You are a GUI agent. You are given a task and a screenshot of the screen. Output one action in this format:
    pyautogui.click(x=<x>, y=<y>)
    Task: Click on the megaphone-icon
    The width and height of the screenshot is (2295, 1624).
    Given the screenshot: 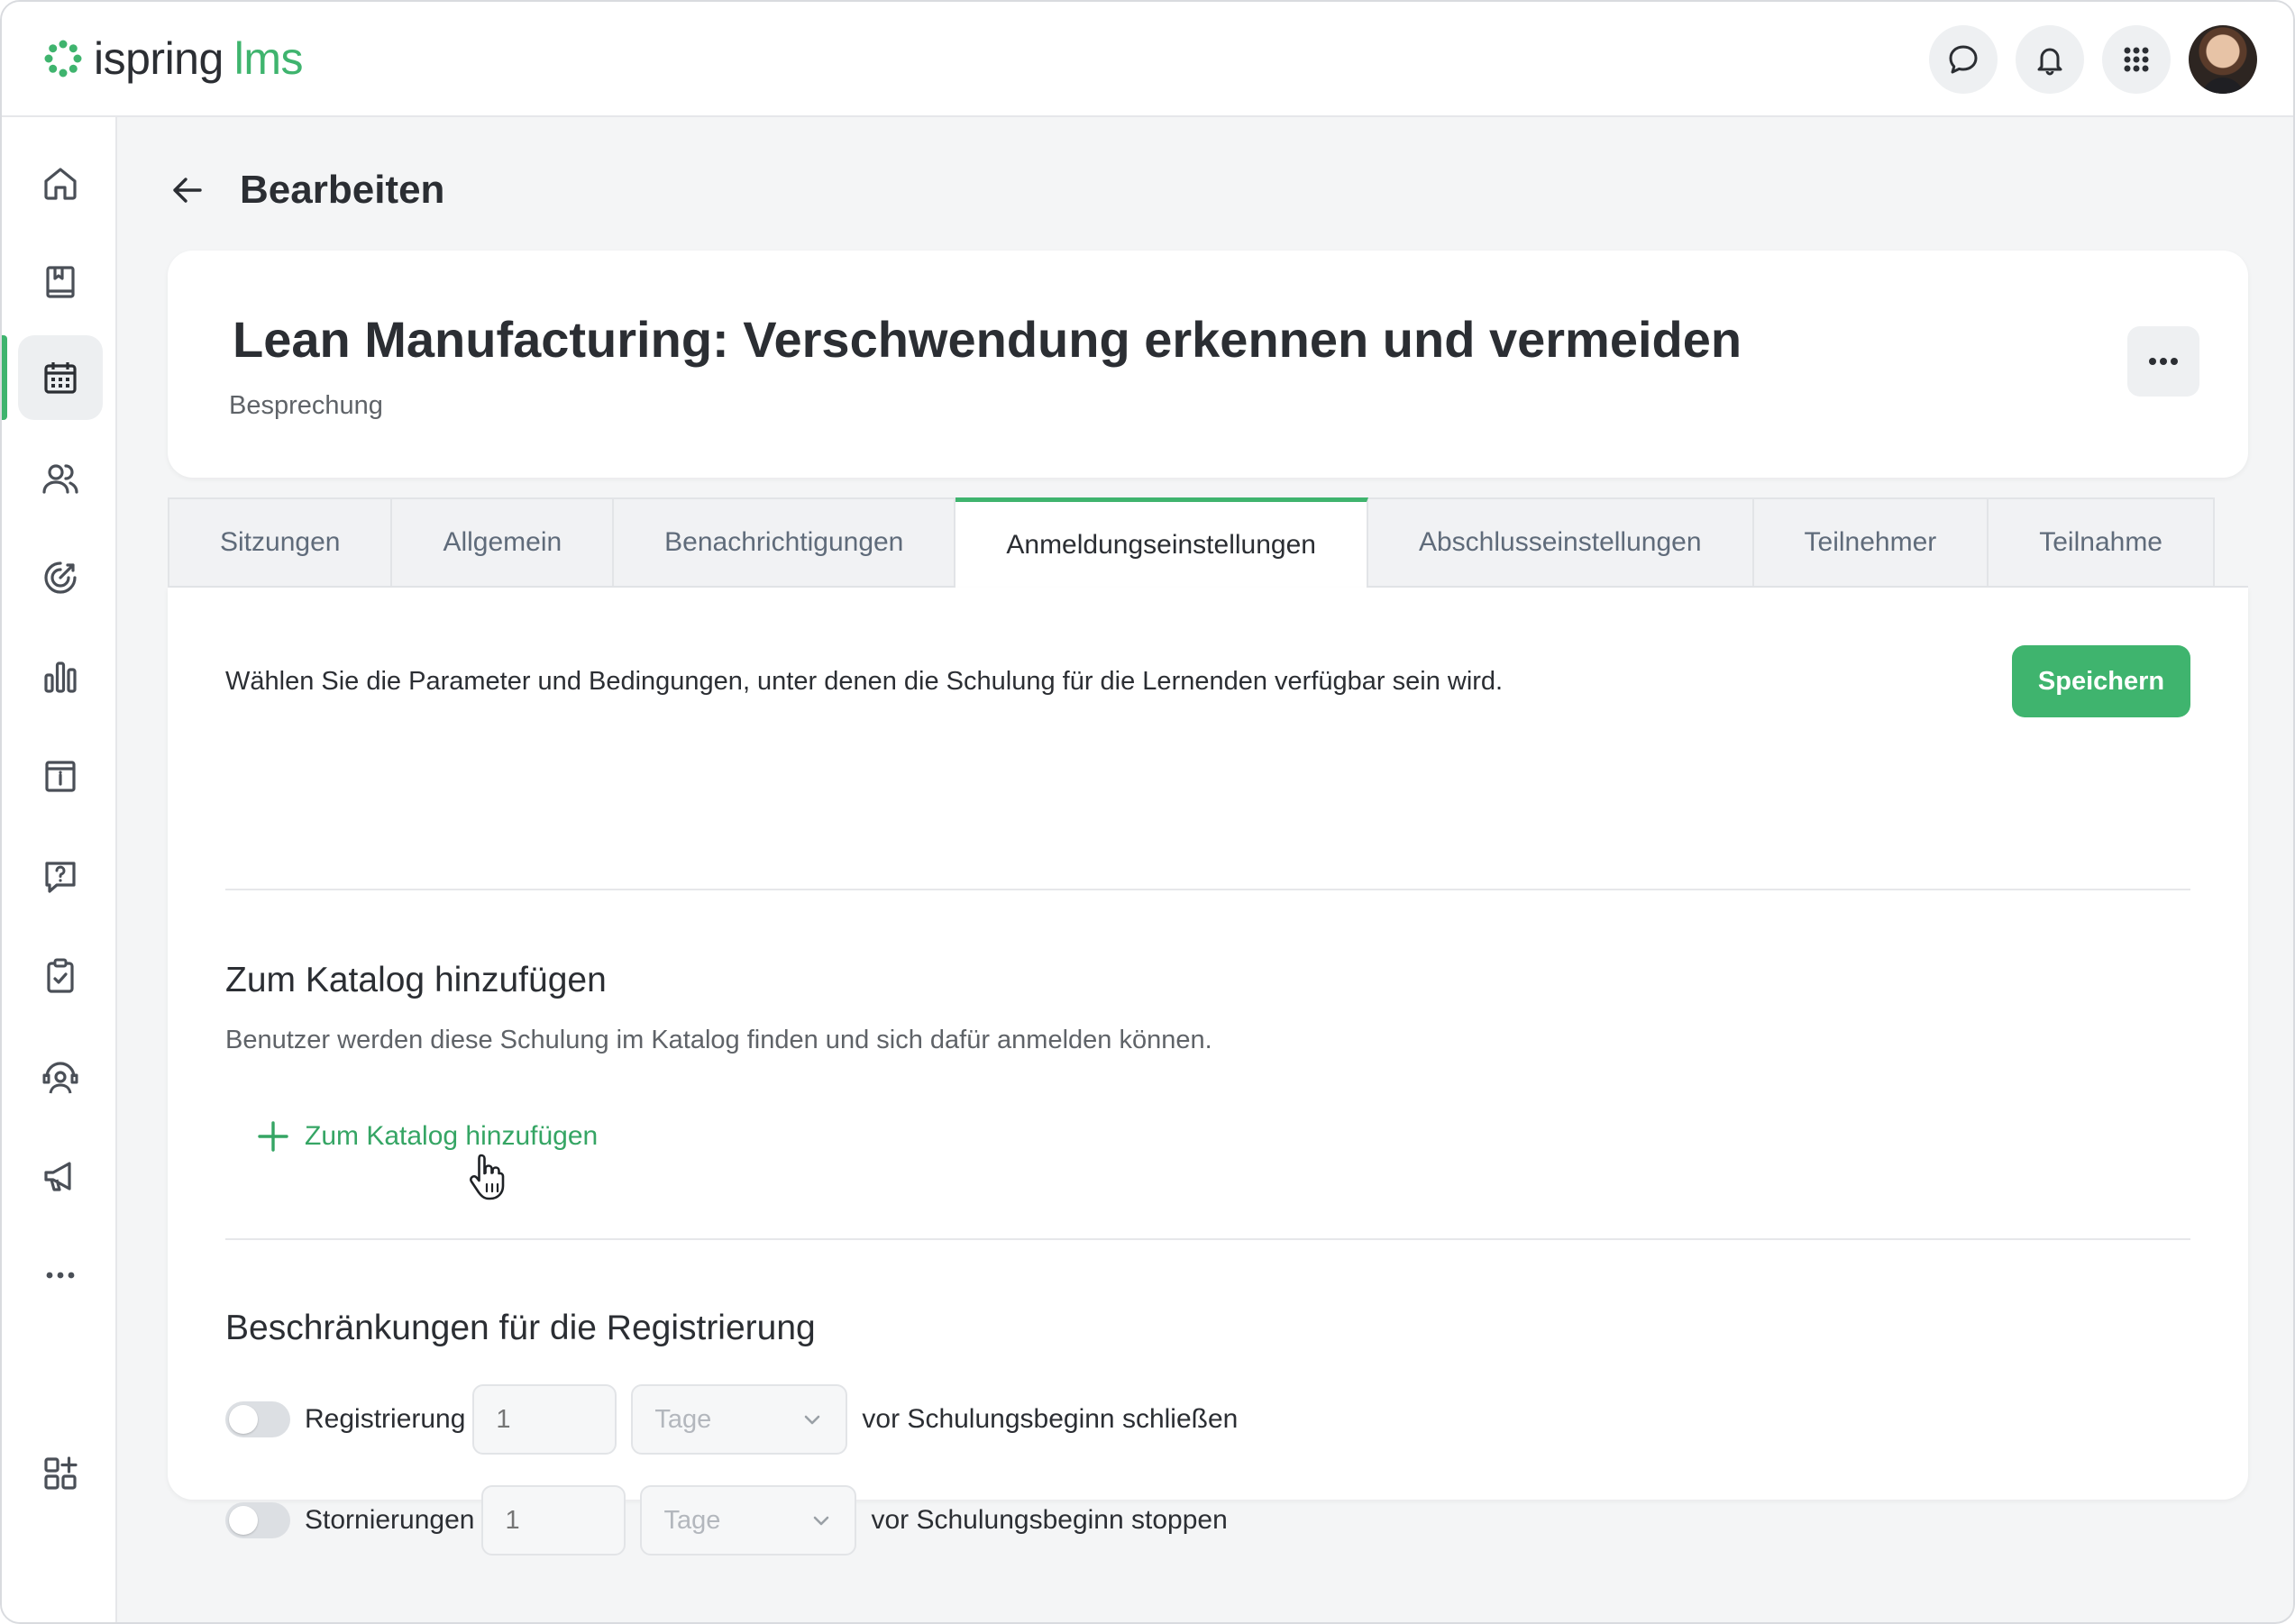 What is the action you would take?
    pyautogui.click(x=57, y=1176)
    